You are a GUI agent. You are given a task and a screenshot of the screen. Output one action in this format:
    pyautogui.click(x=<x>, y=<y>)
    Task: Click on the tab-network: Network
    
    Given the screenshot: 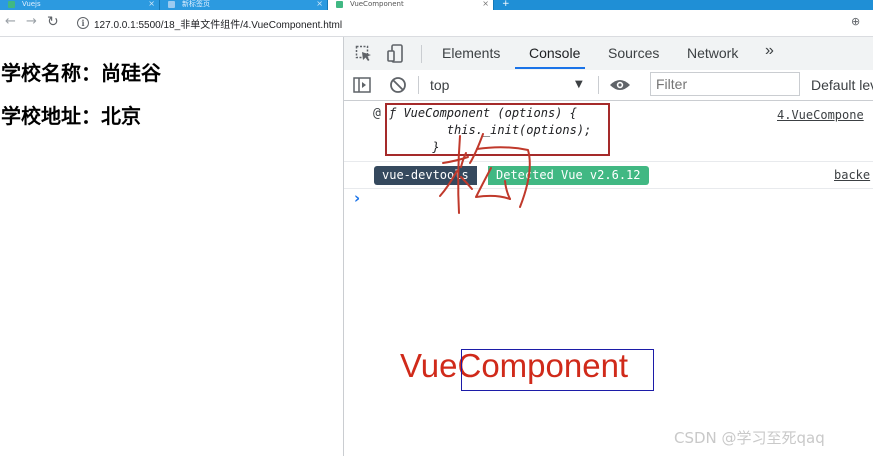 What is the action you would take?
    pyautogui.click(x=712, y=53)
    